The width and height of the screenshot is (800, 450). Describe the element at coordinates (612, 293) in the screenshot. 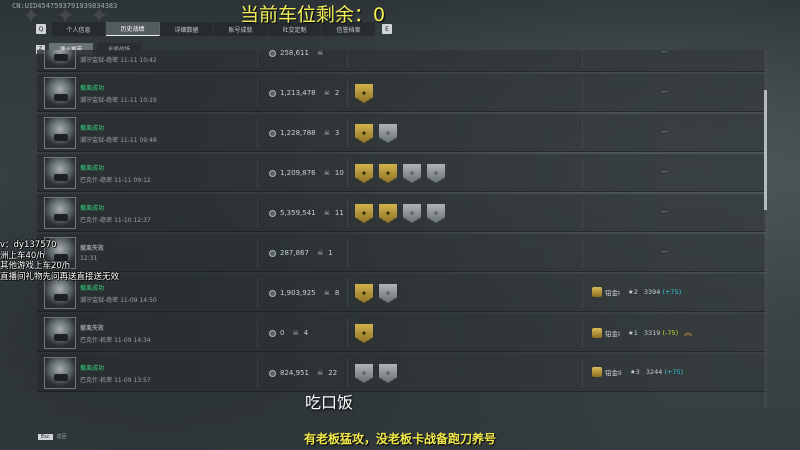

I see `rank-tier: 铂金I` at that location.